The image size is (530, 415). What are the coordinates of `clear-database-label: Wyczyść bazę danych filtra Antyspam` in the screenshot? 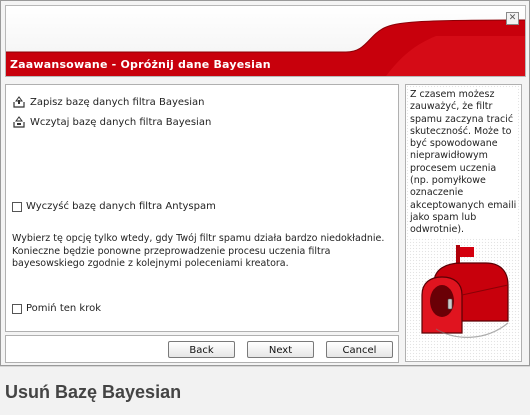 It's located at (121, 206).